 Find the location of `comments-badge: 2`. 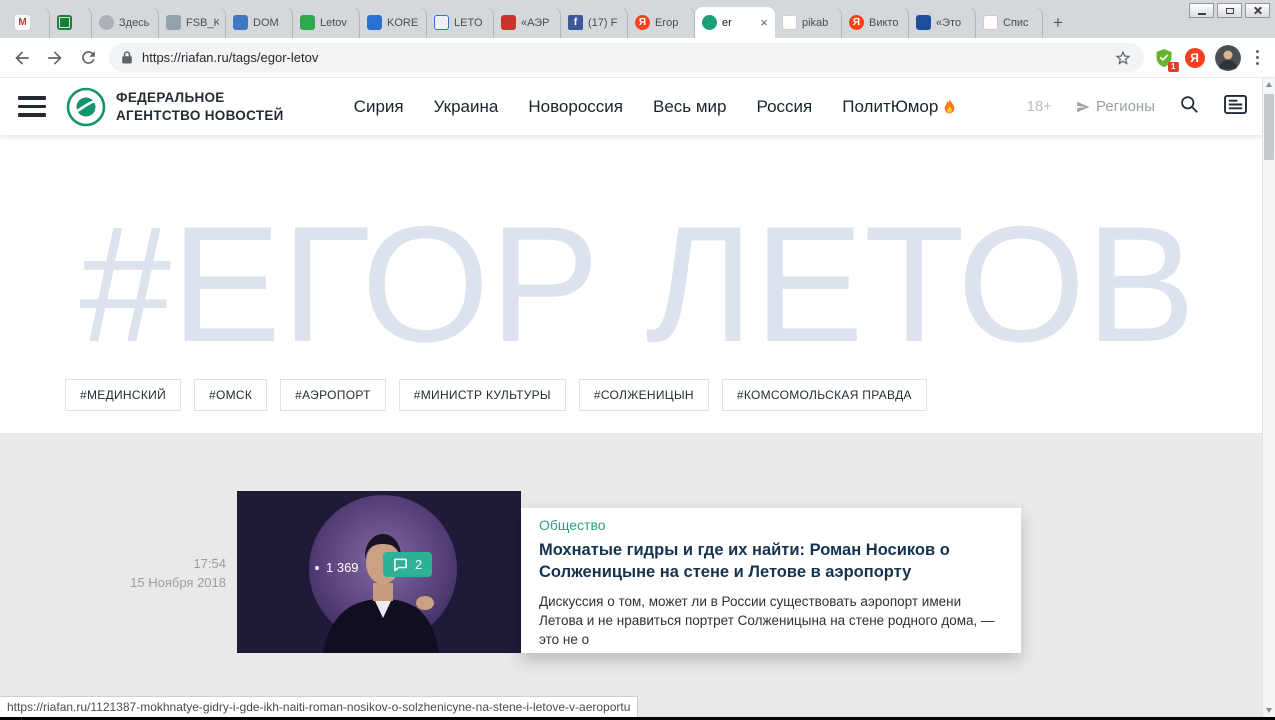

comments-badge: 2 is located at coordinates (408, 564).